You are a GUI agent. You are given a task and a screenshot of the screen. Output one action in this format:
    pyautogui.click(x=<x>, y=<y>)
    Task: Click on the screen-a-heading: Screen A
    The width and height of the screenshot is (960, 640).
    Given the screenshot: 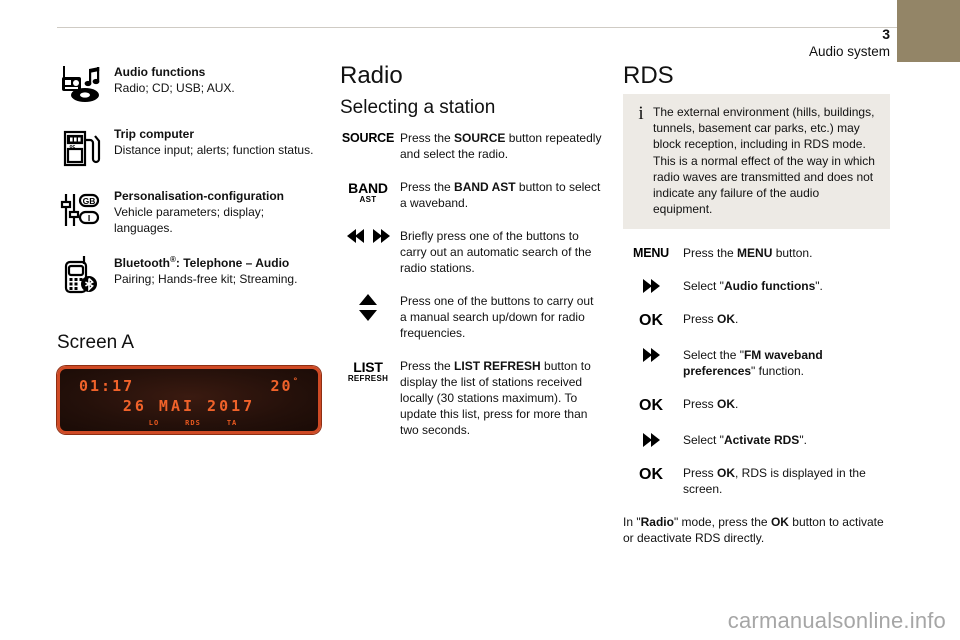 What is the action you would take?
    pyautogui.click(x=96, y=342)
    